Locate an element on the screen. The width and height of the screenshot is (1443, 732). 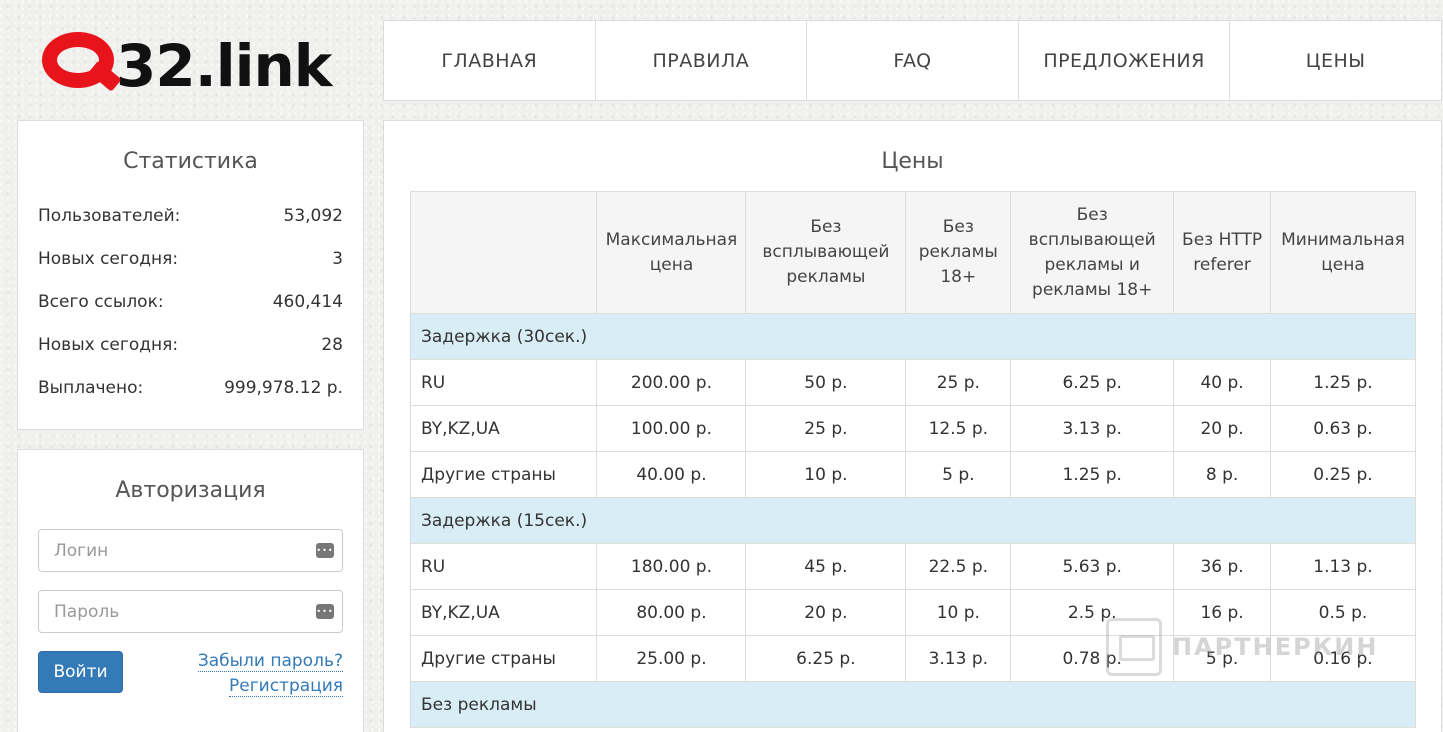
login-button: Войти is located at coordinates (80, 672).